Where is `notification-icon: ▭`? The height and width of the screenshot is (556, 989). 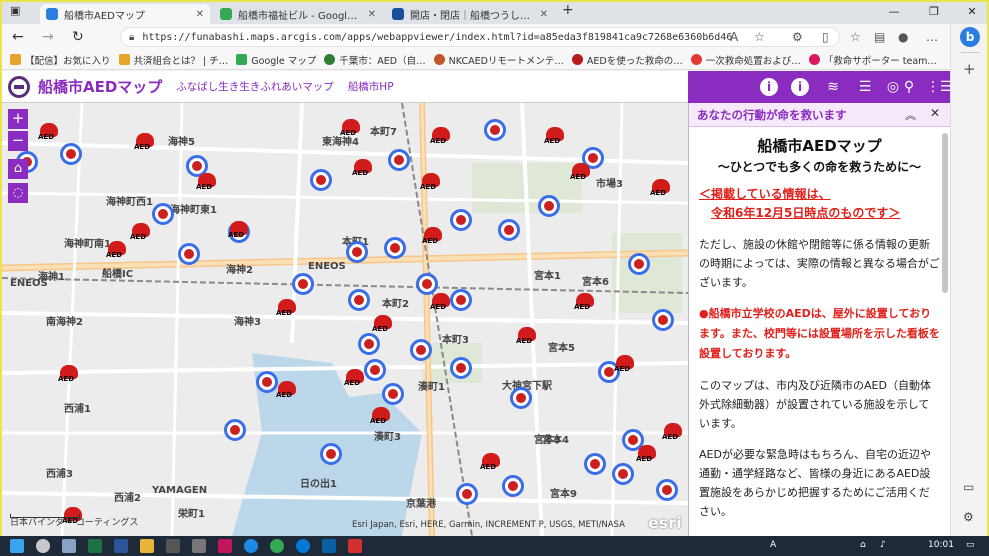 notification-icon: ▭ is located at coordinates (970, 545).